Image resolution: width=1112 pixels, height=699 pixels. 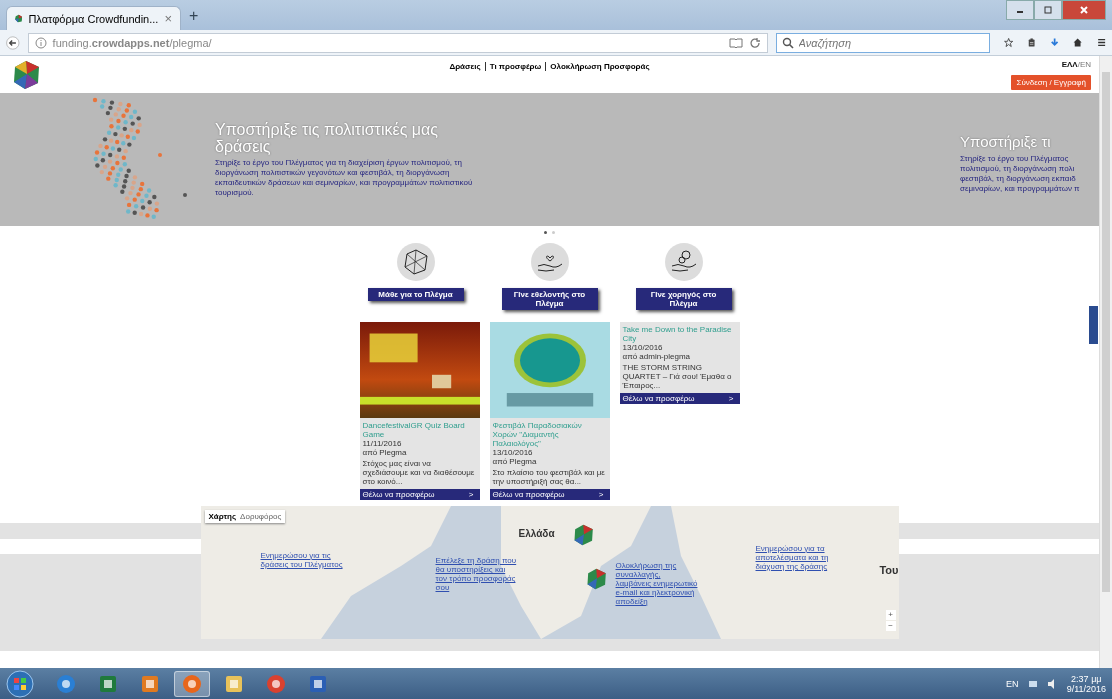 I want to click on reload-icon, so click(x=754, y=42).